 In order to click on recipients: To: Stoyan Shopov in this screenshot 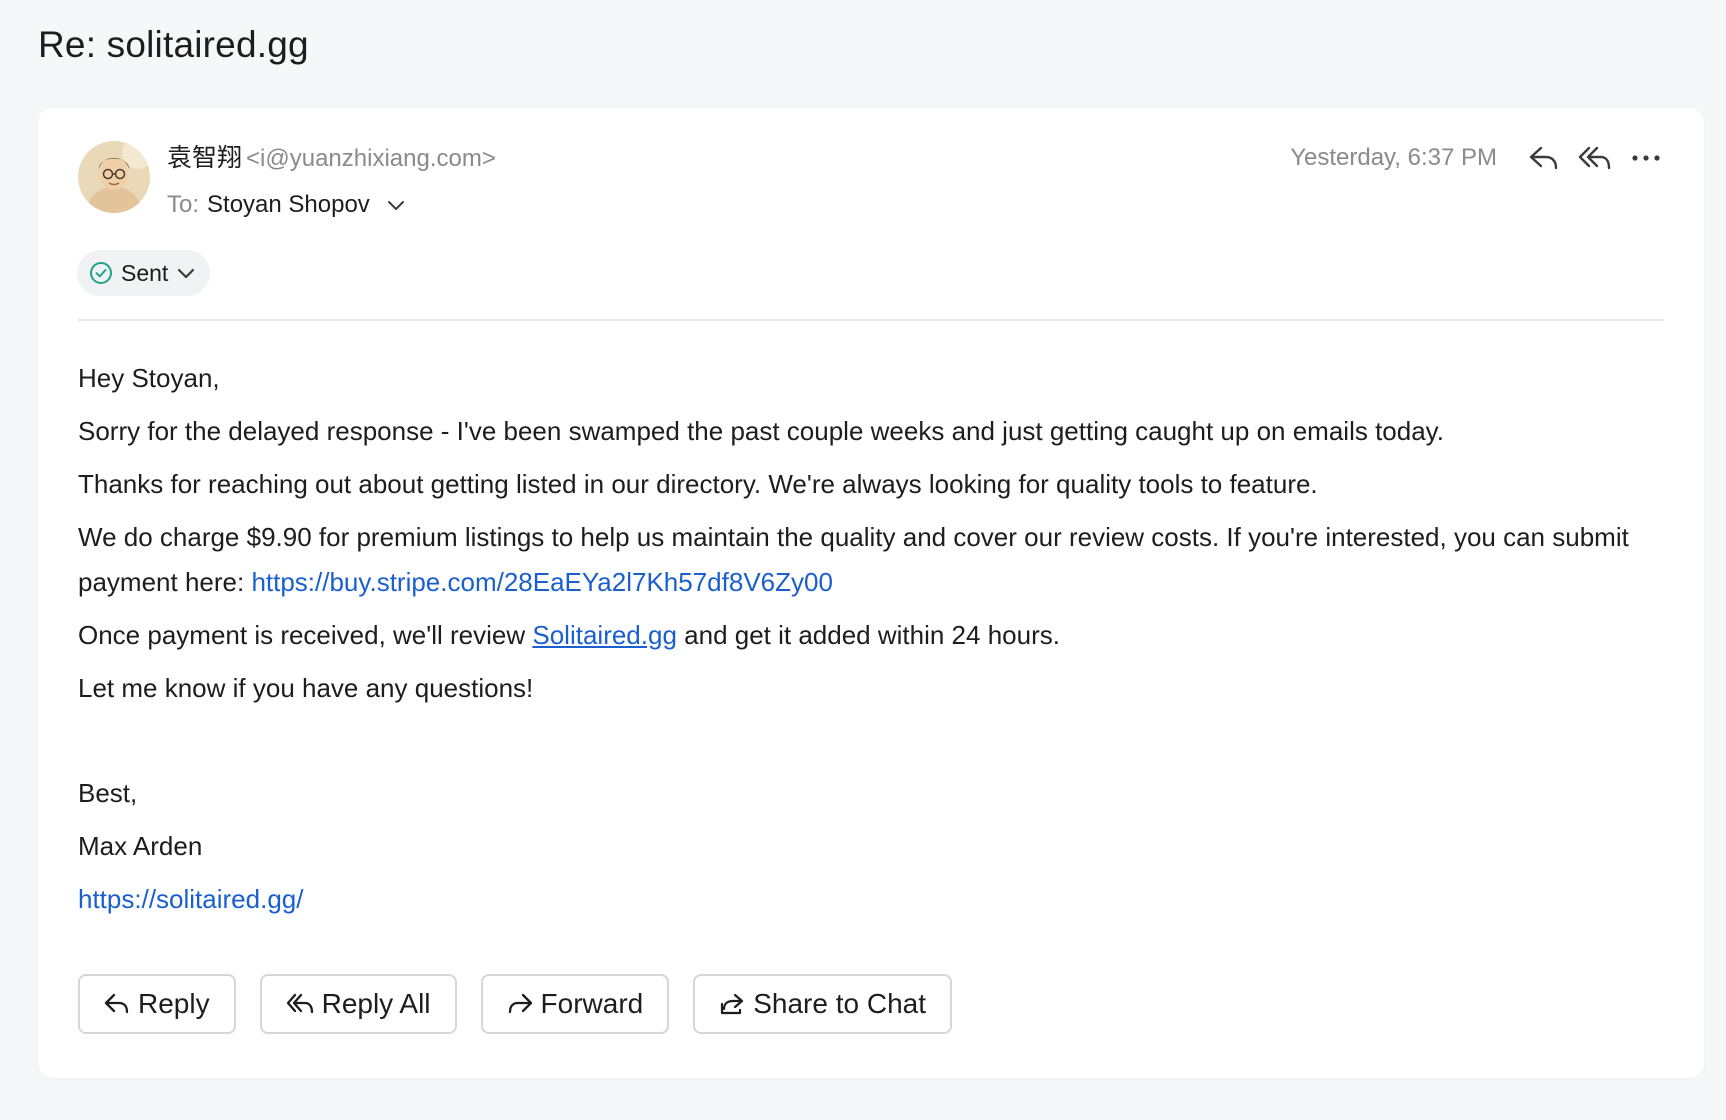, I will do `click(286, 205)`.